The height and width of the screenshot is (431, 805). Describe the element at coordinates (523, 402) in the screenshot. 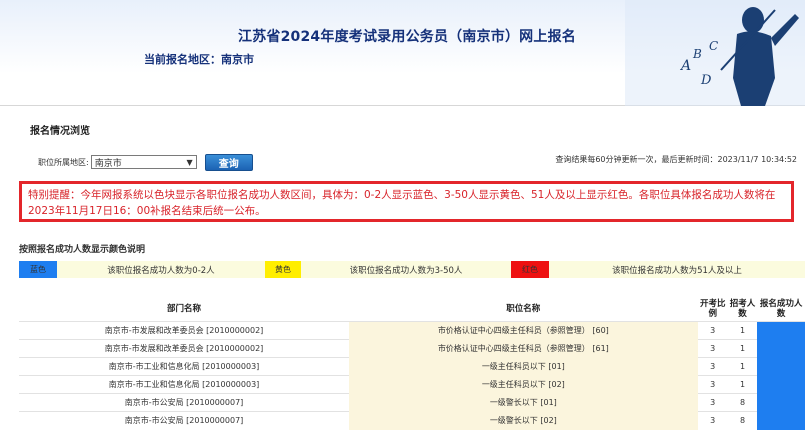

I see `position-cell: 一级警长以下 [01]` at that location.